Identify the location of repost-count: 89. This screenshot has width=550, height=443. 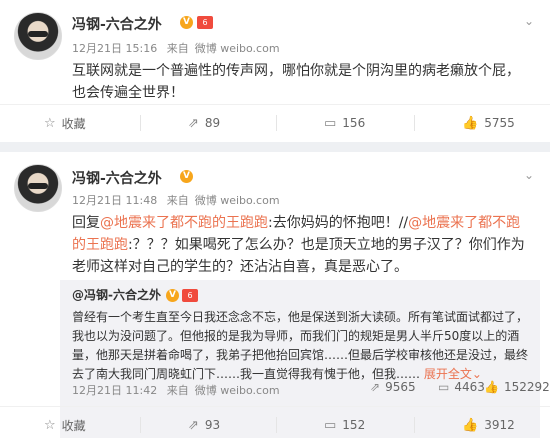
(212, 123).